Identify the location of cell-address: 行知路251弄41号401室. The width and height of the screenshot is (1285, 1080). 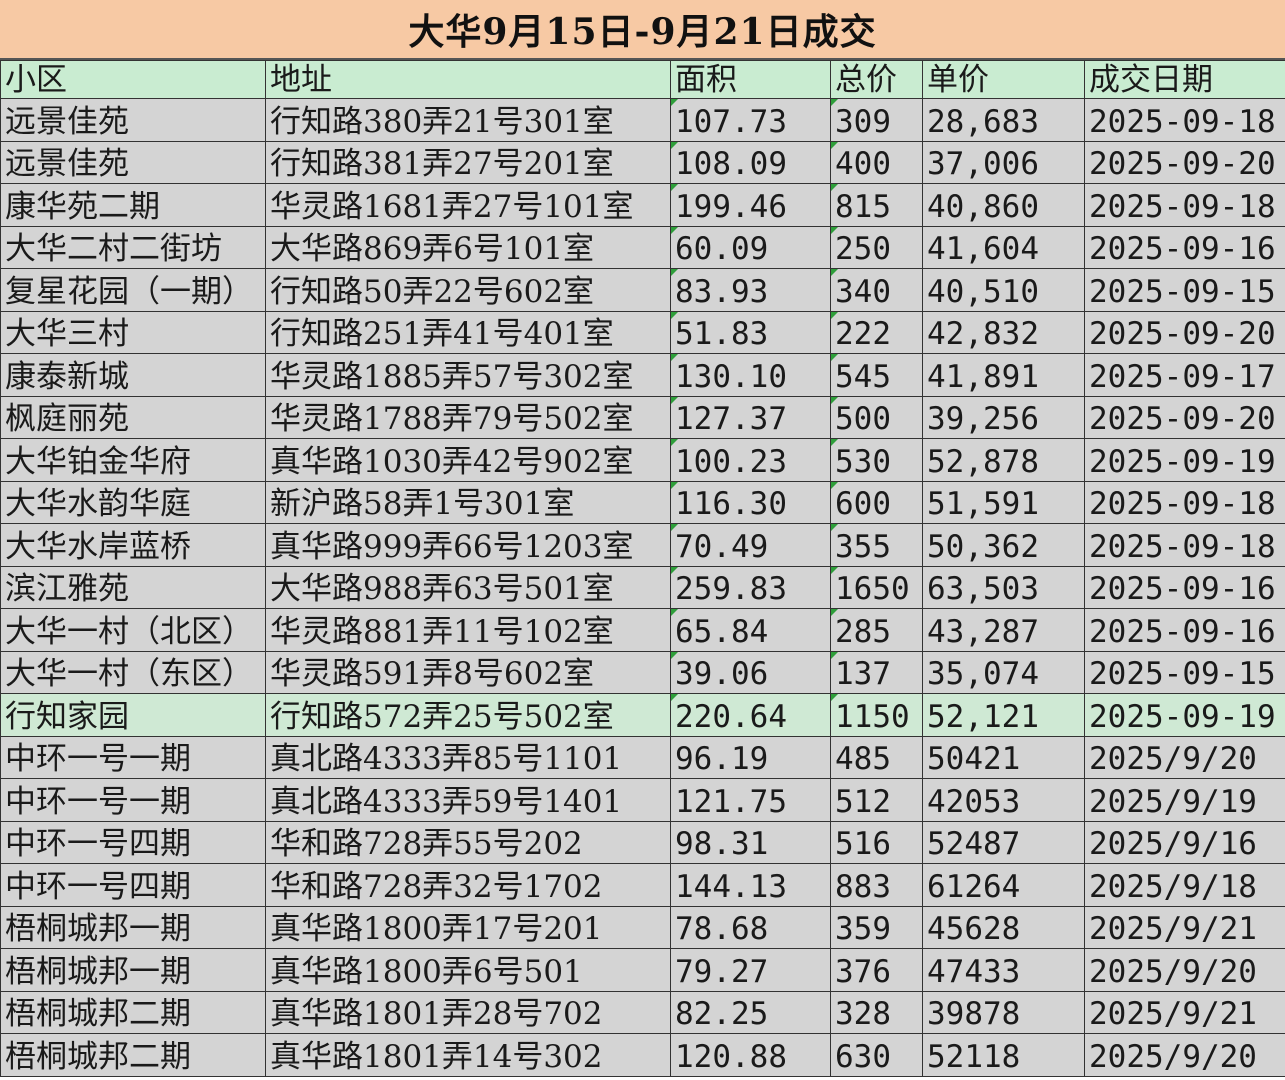
(468, 332).